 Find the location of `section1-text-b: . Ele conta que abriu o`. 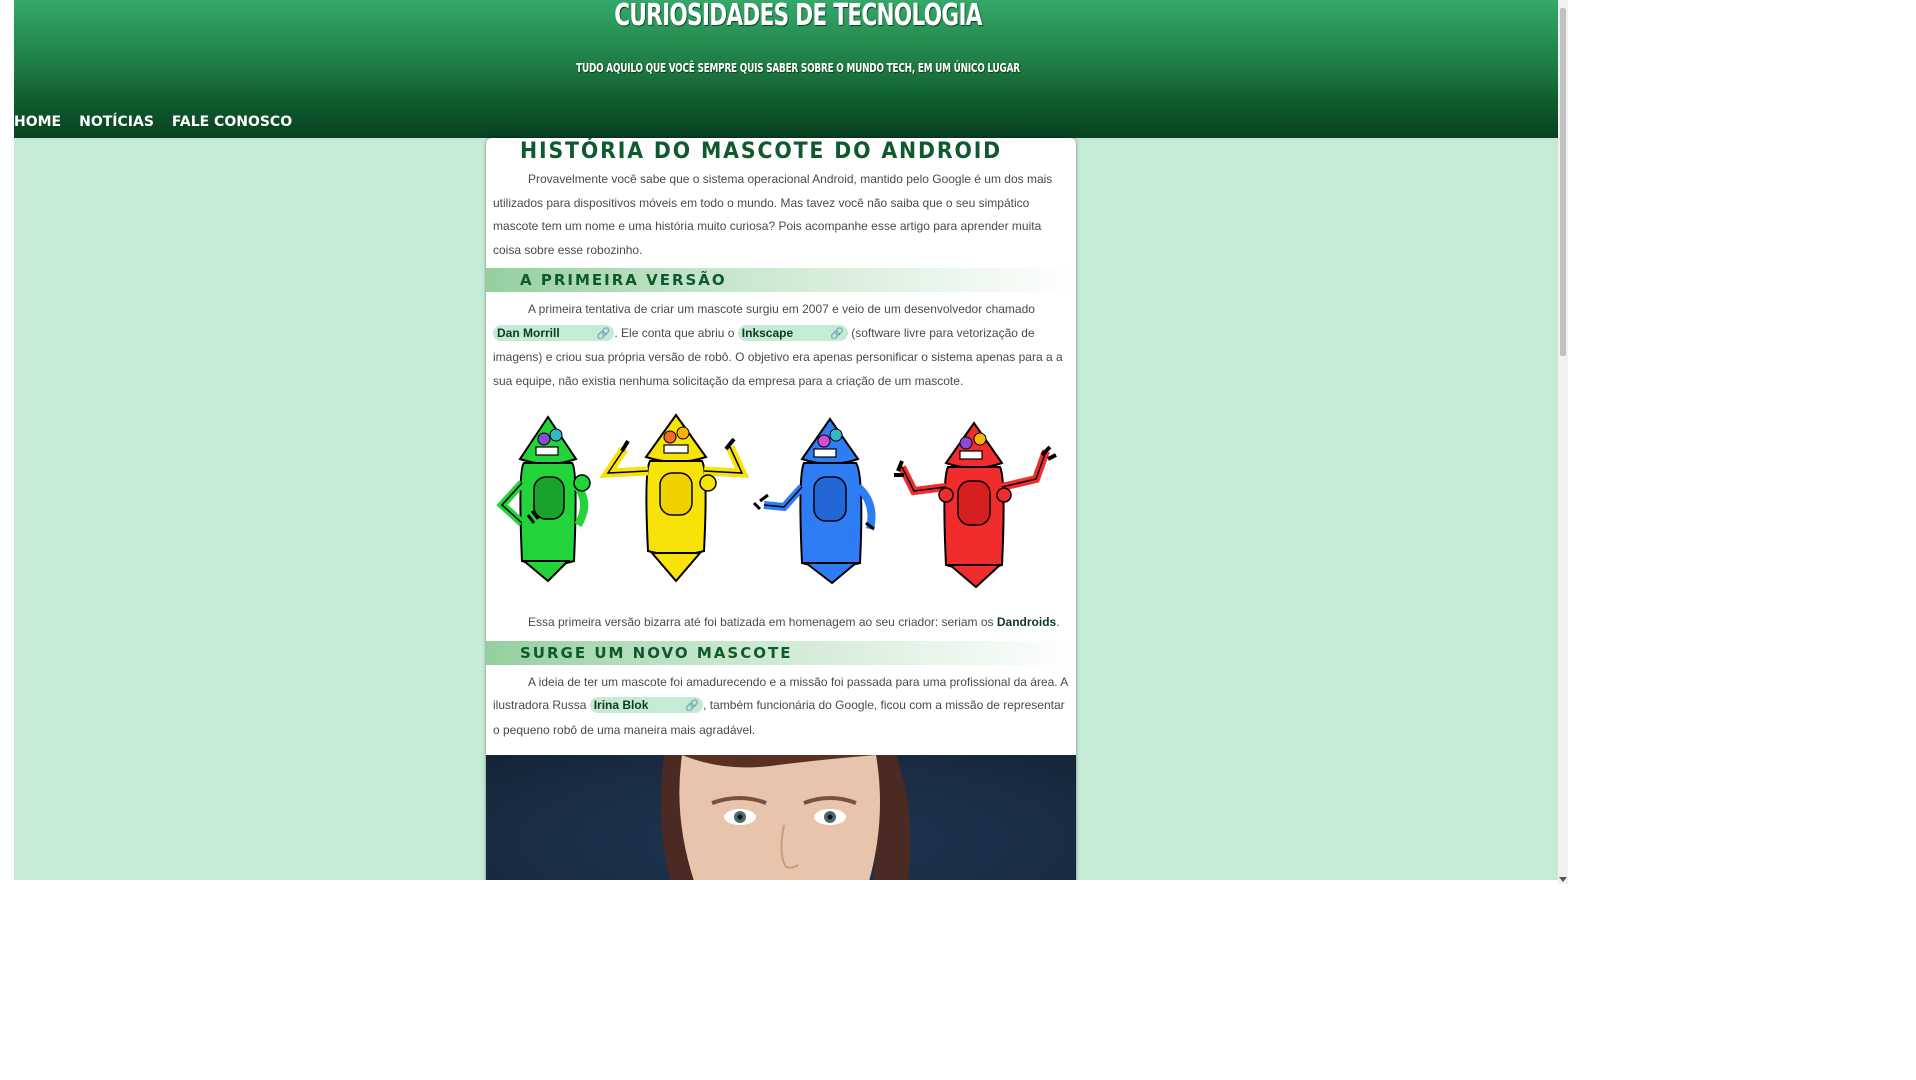

section1-text-b: . Ele conta que abriu o is located at coordinates (676, 332).